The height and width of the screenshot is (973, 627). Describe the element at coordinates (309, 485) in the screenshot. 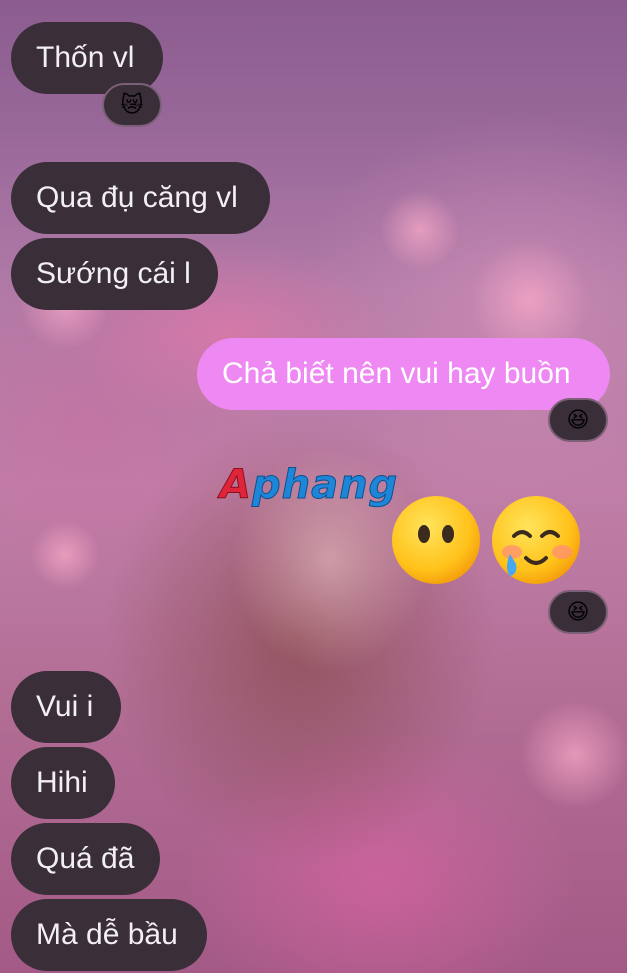

I see `watermark-logo: Aphang` at that location.